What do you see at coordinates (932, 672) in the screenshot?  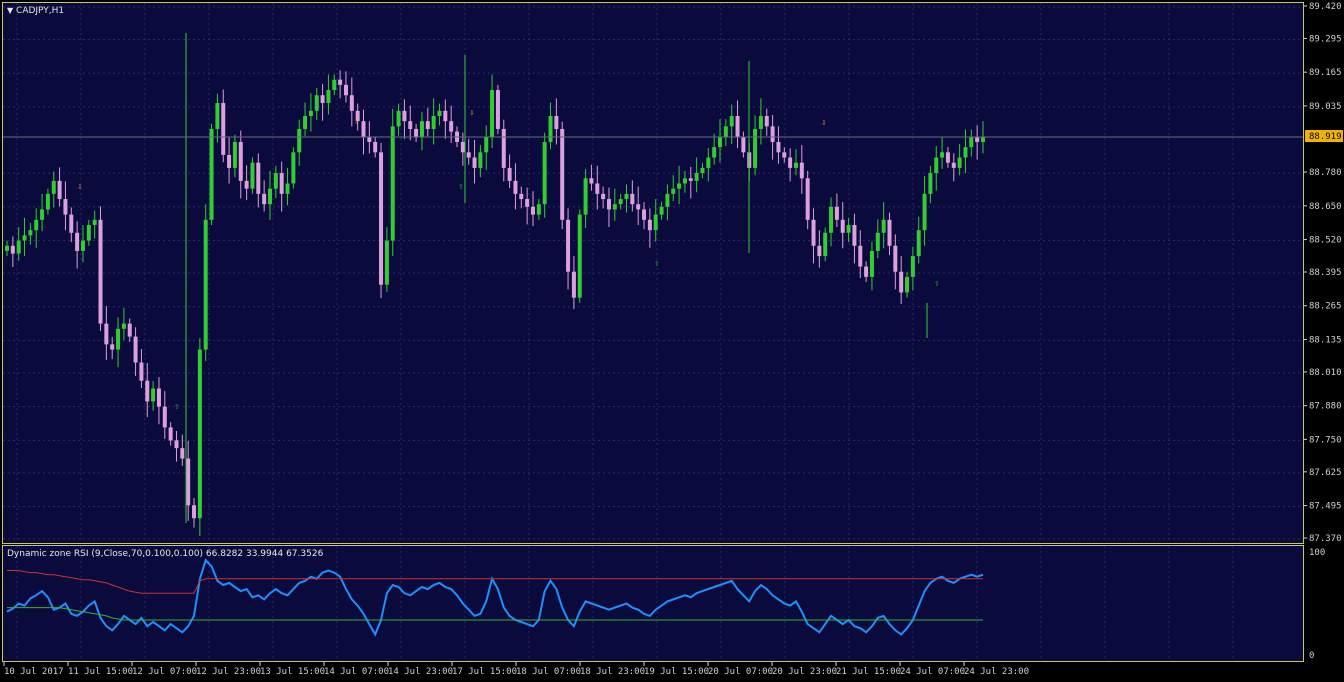 I see `time-tick-label: 24 Jul 07:00` at bounding box center [932, 672].